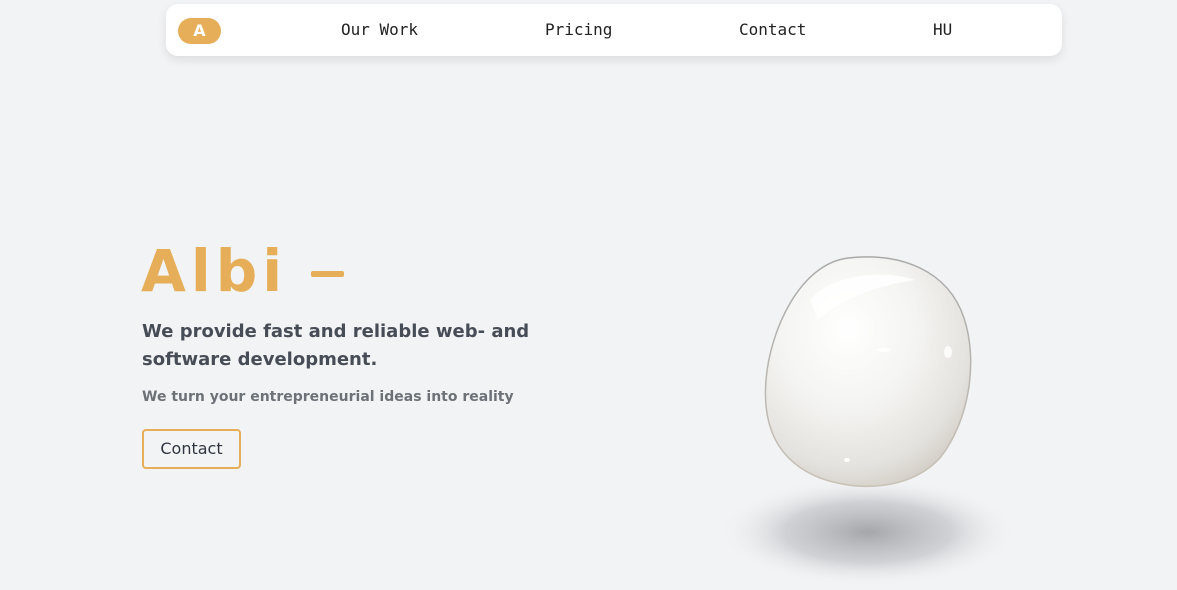 The width and height of the screenshot is (1177, 590). What do you see at coordinates (578, 30) in the screenshot?
I see `nav-link-pricing: Pricing` at bounding box center [578, 30].